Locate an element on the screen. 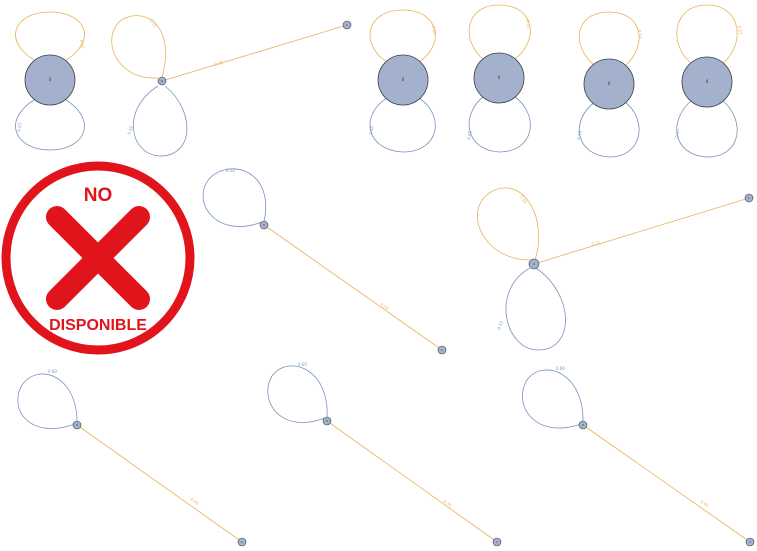 The image size is (757, 551). graph-5: 0.53 0.47 0 is located at coordinates (709, 81).